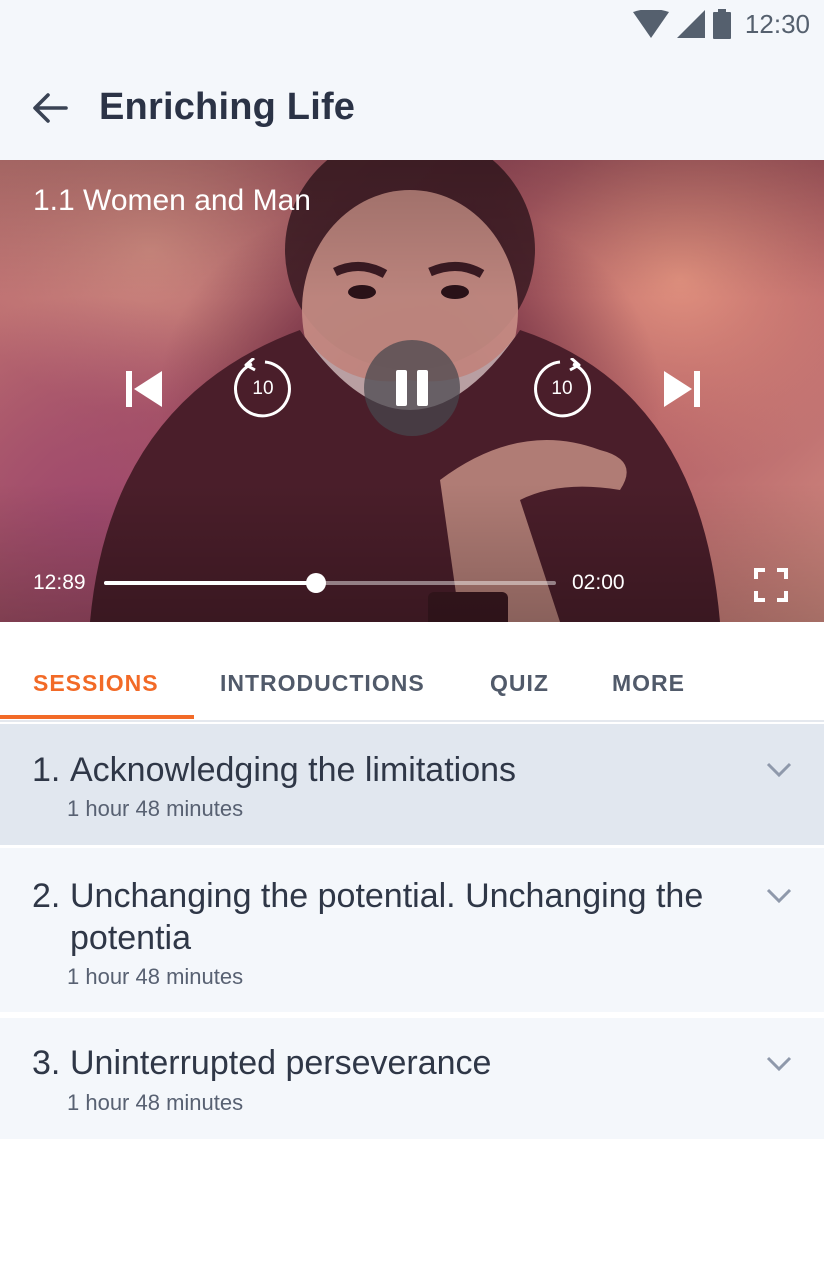  I want to click on session-name: Acknowledging the limitations, so click(293, 770).